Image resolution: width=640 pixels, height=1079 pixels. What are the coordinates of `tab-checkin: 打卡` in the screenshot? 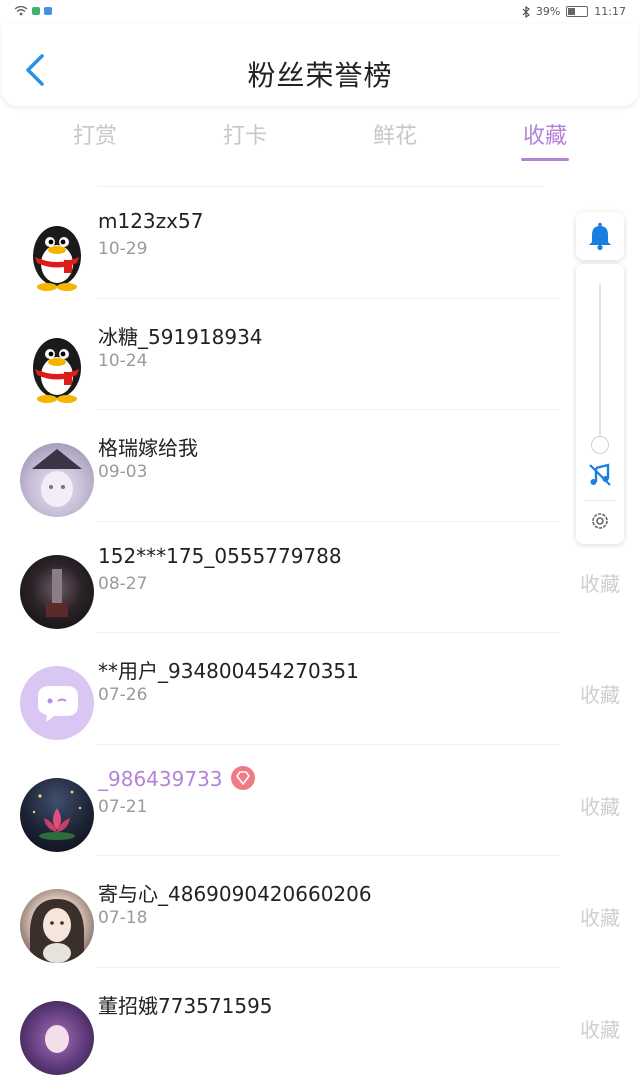 It's located at (245, 134).